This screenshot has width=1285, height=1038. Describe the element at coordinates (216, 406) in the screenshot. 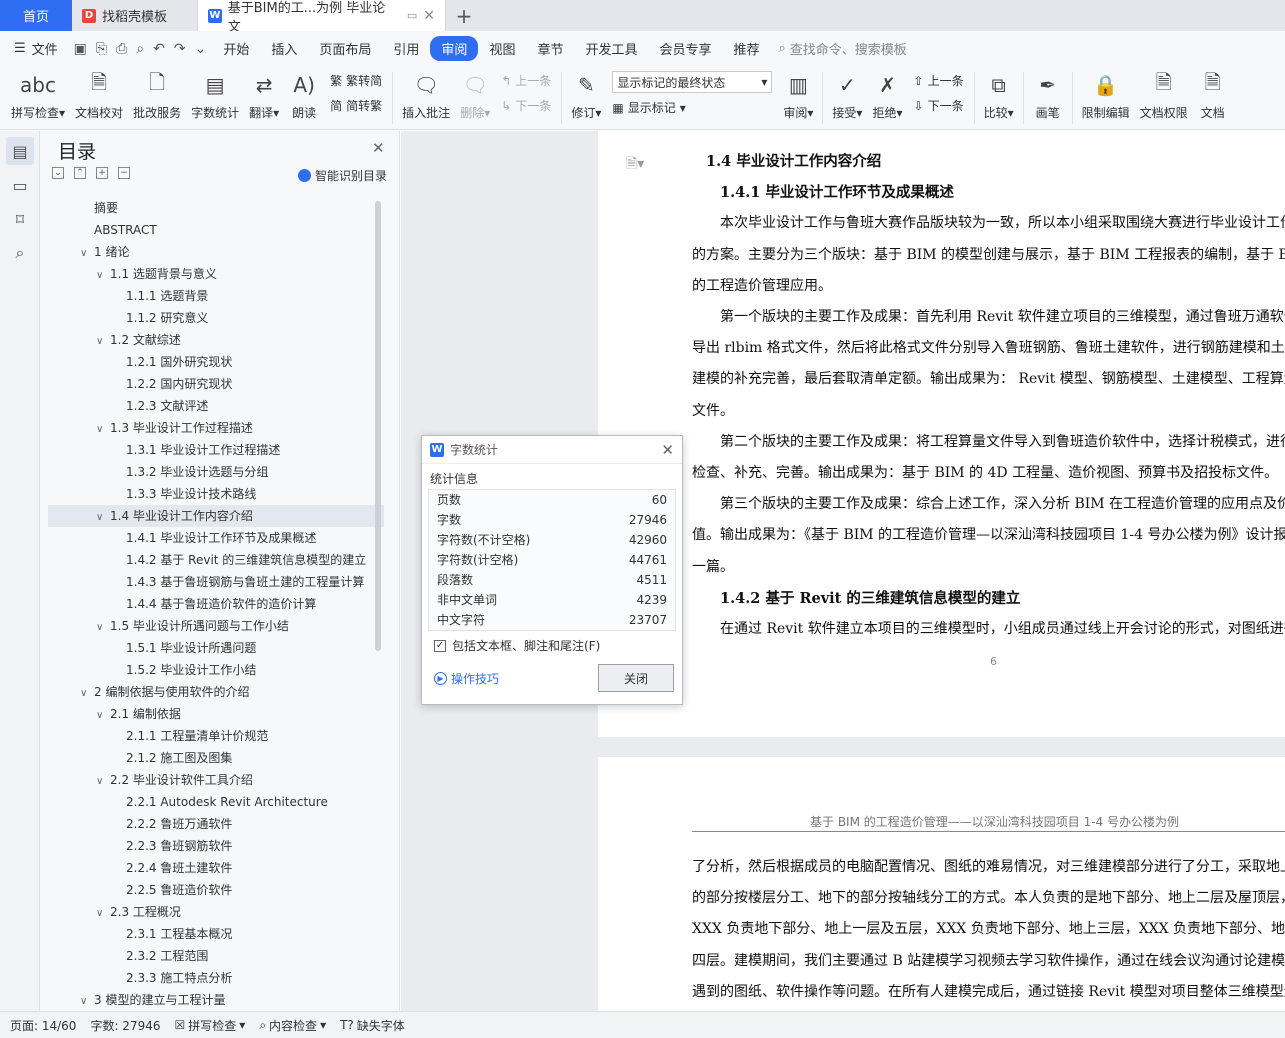

I see `toc-item: 1.2.3 文献评述` at that location.